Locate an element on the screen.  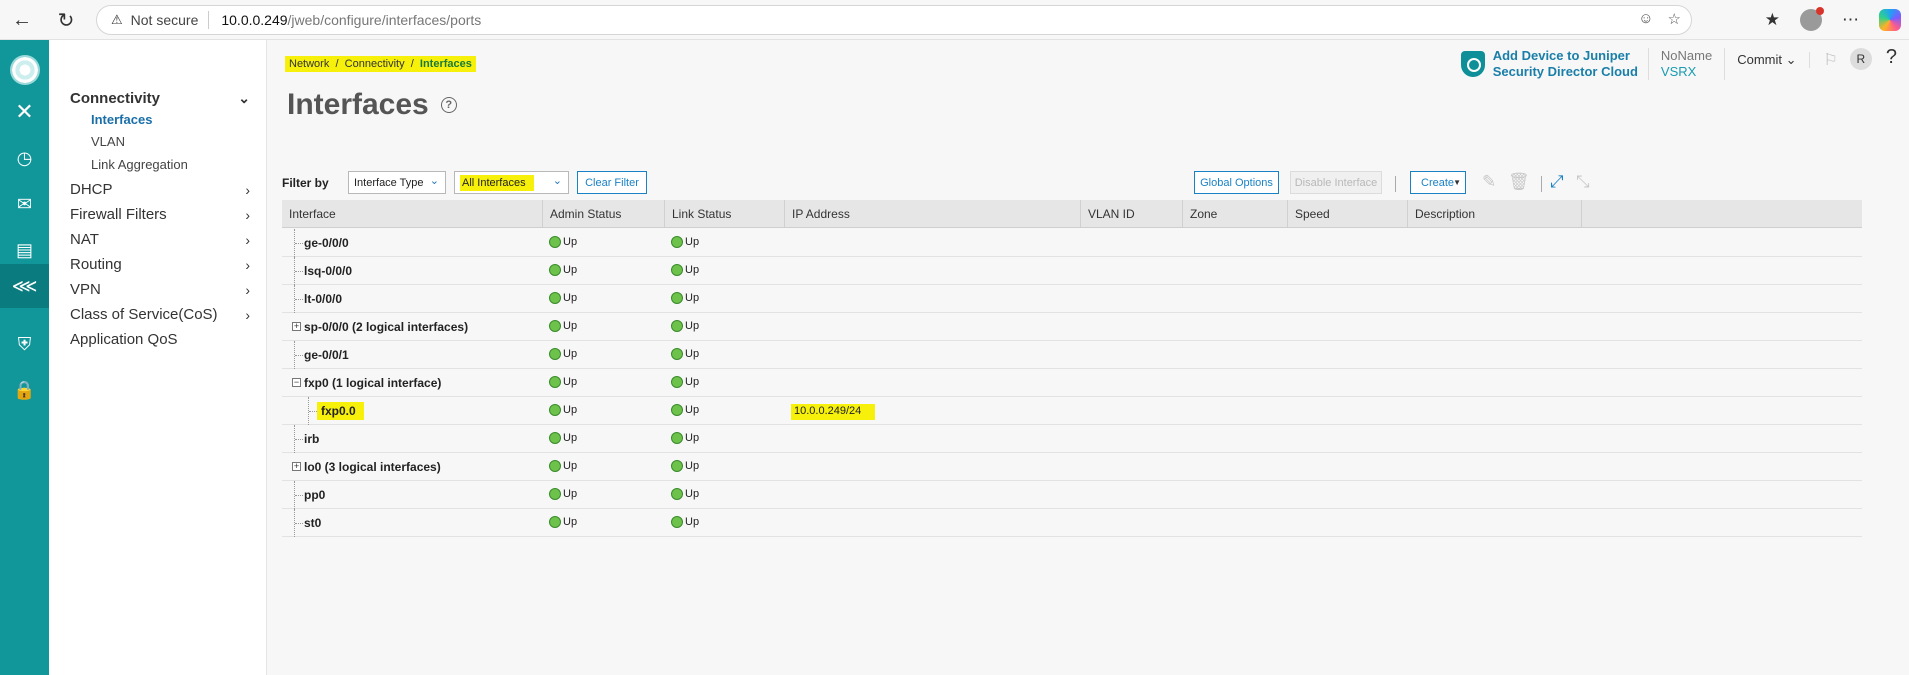
sidebar-item-routing: Routing › is located at coordinates (165, 264).